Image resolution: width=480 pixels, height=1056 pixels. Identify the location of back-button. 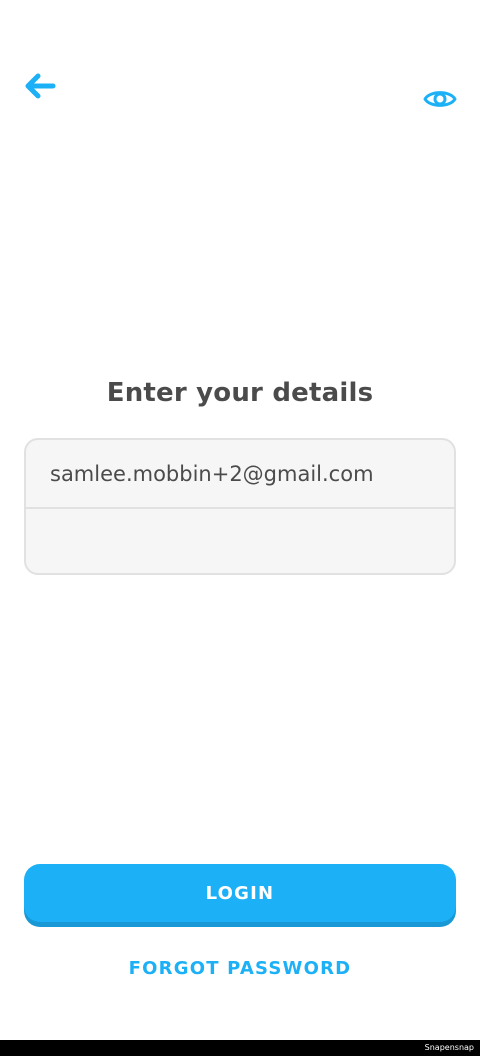
(40, 88).